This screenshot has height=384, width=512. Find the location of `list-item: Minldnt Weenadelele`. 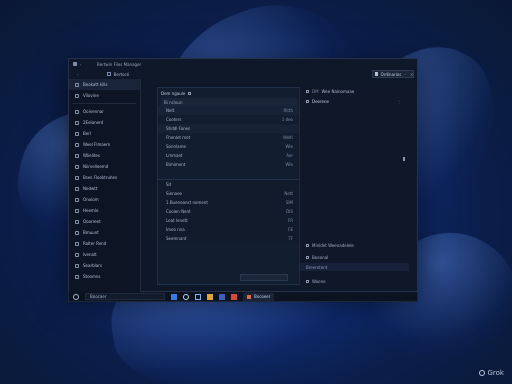

list-item: Minldnt Weenadelele is located at coordinates (354, 245).